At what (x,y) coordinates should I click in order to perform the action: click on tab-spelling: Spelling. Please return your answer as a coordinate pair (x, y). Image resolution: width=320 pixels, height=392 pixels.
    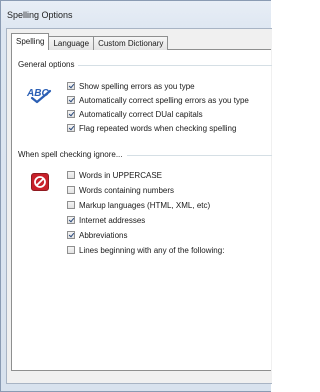
    Looking at the image, I should click on (30, 41).